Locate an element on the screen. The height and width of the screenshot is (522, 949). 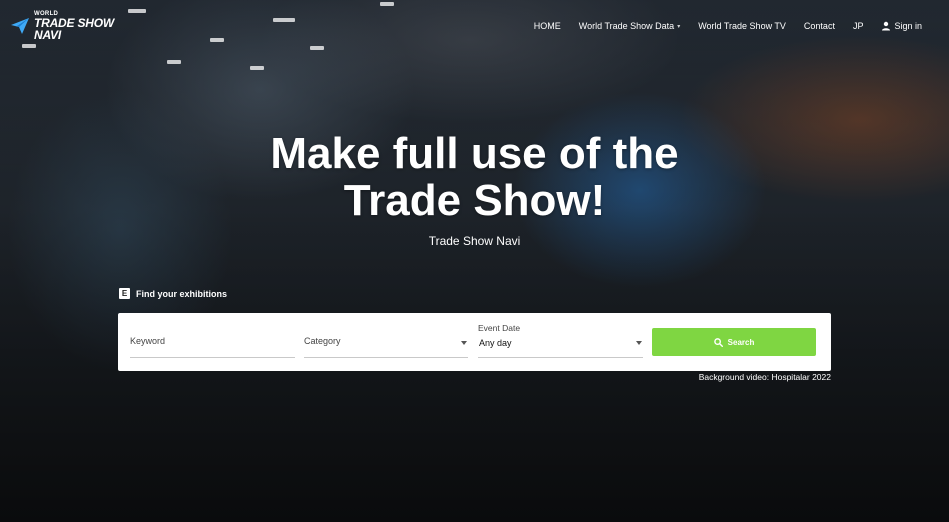
exhibition-icon: E is located at coordinates (124, 293).